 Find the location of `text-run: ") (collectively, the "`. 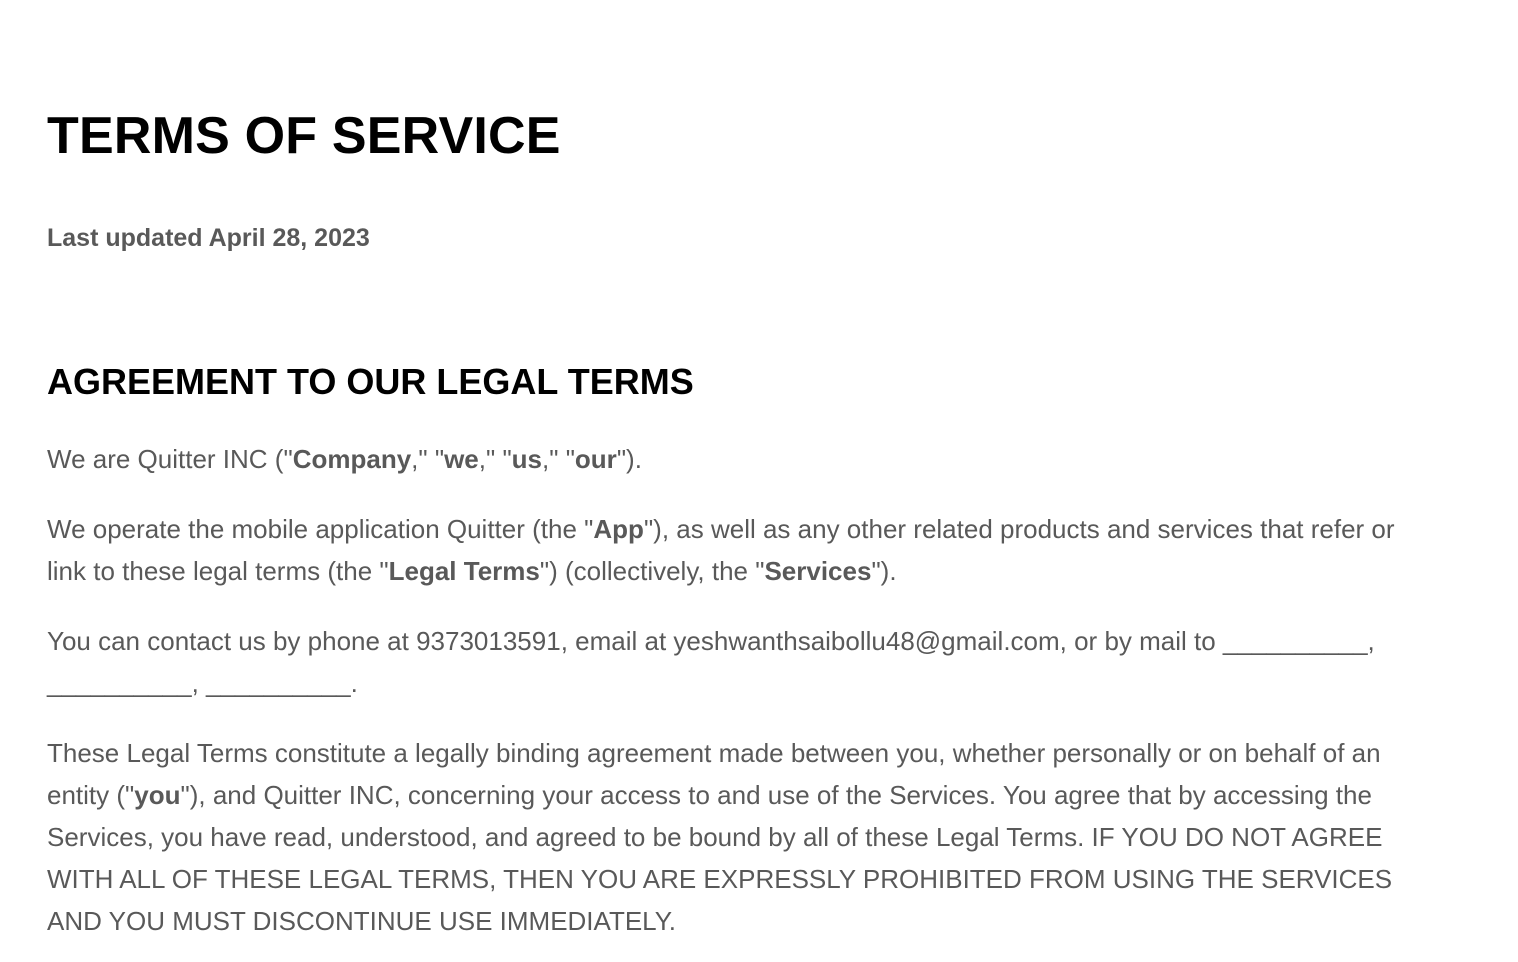

text-run: ") (collectively, the " is located at coordinates (652, 571).